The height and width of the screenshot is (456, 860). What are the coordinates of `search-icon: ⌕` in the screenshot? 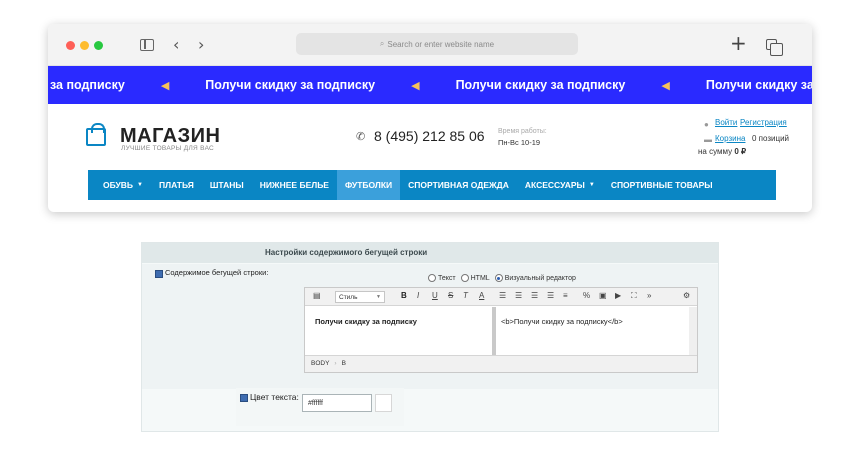 It's located at (382, 43).